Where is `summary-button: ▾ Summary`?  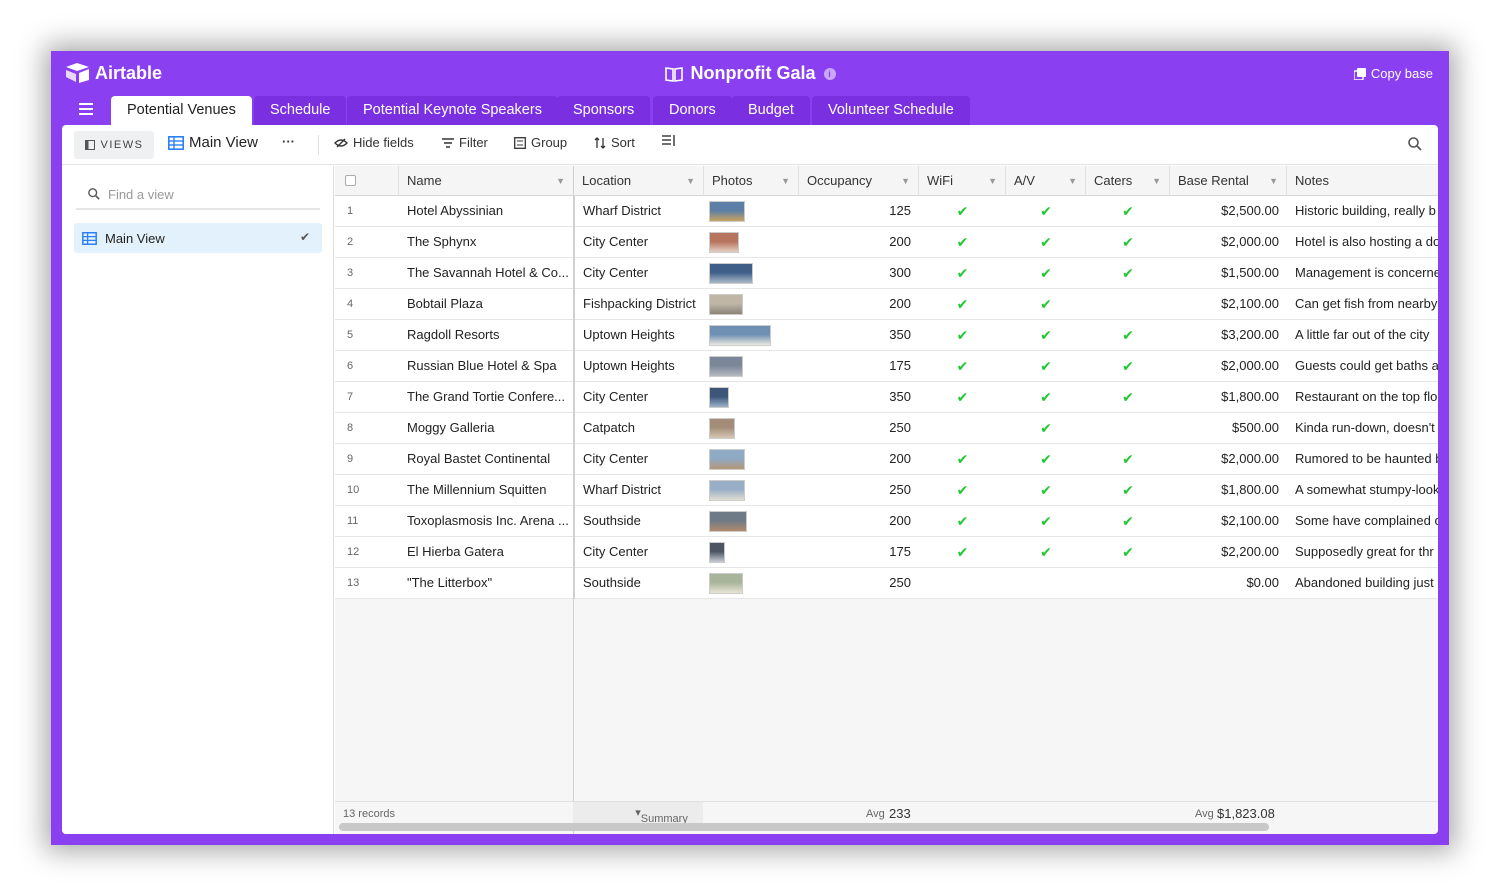 summary-button: ▾ Summary is located at coordinates (638, 813).